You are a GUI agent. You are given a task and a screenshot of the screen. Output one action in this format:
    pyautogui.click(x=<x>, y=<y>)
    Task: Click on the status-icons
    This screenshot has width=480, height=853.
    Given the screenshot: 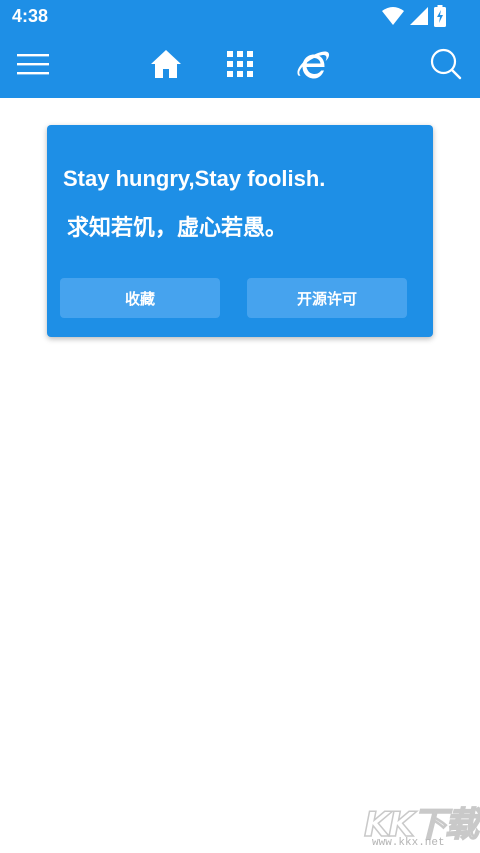 What is the action you would take?
    pyautogui.click(x=414, y=18)
    